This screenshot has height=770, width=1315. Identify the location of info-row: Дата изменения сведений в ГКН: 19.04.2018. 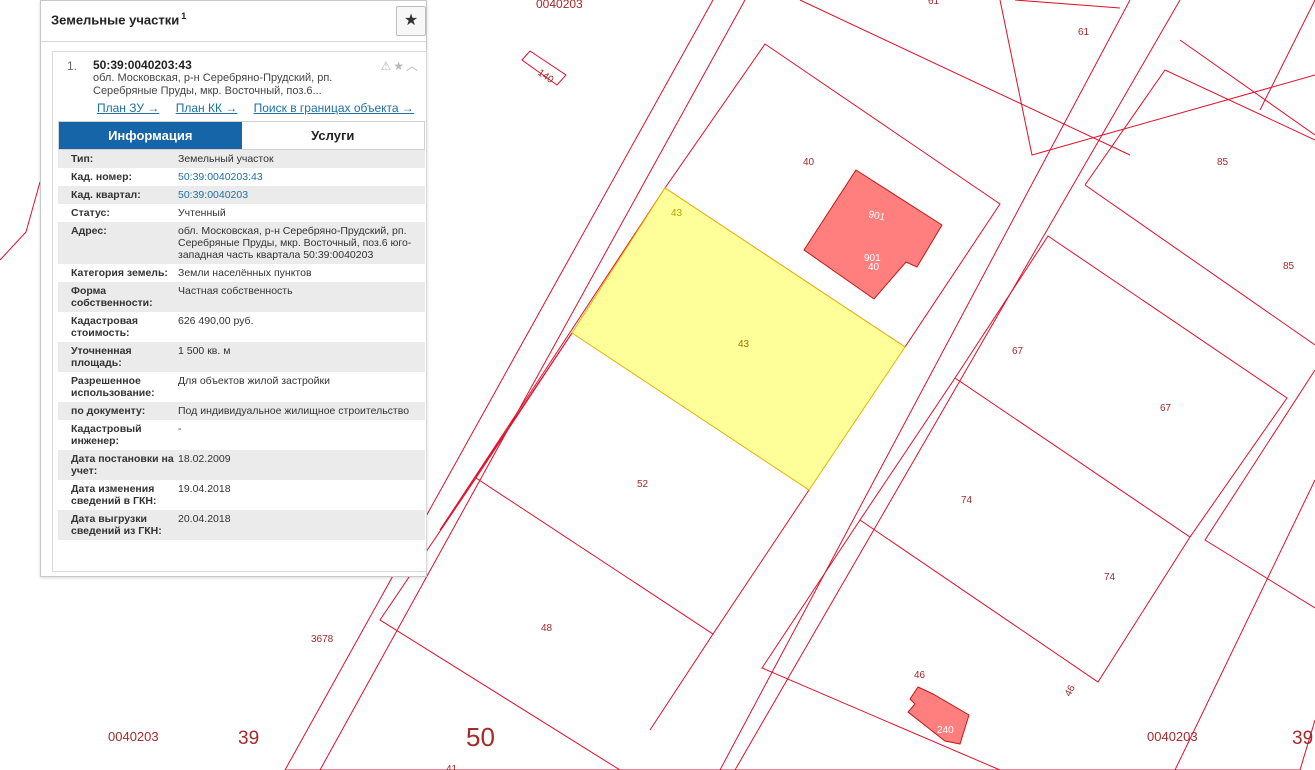
(241, 495).